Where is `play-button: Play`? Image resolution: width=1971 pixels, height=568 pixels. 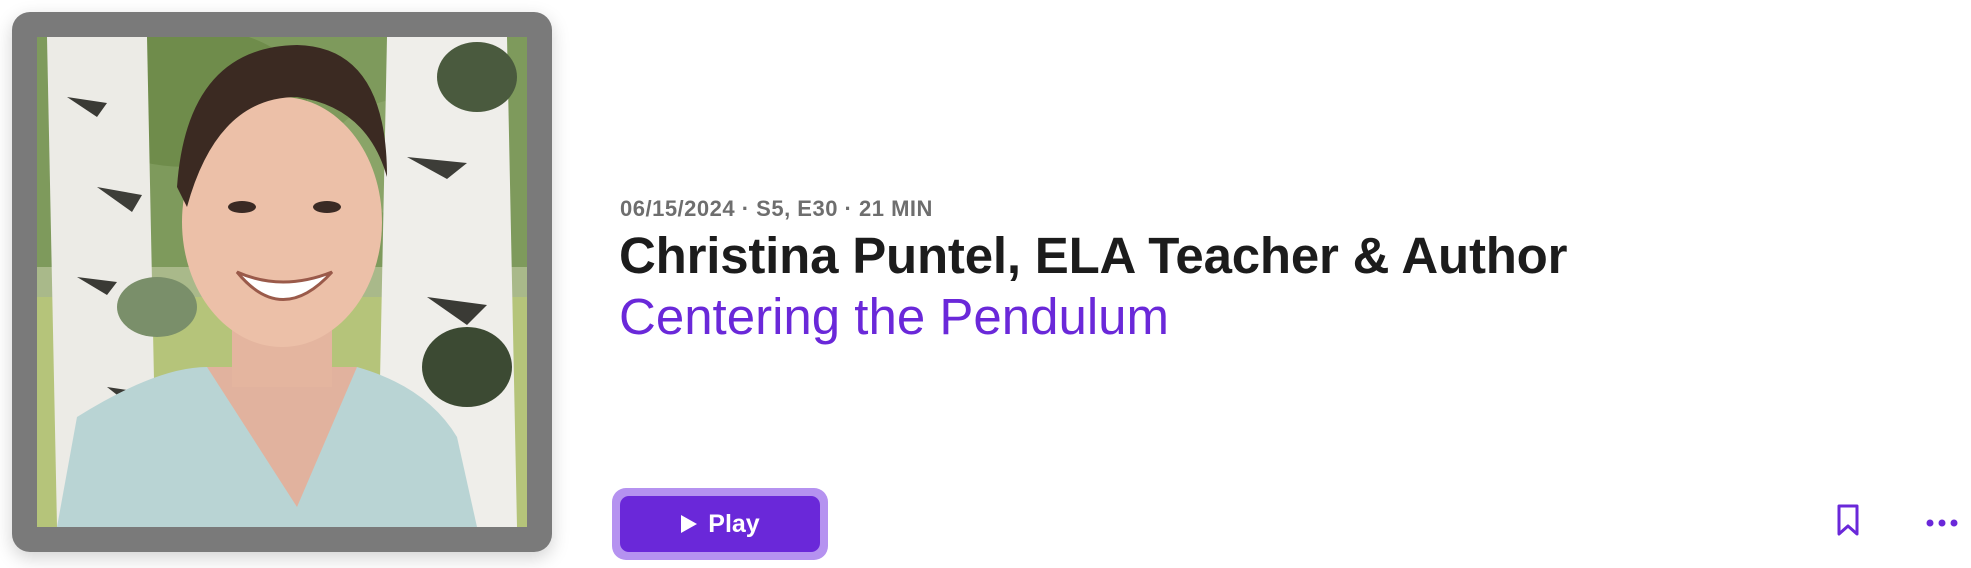
play-button: Play is located at coordinates (720, 524).